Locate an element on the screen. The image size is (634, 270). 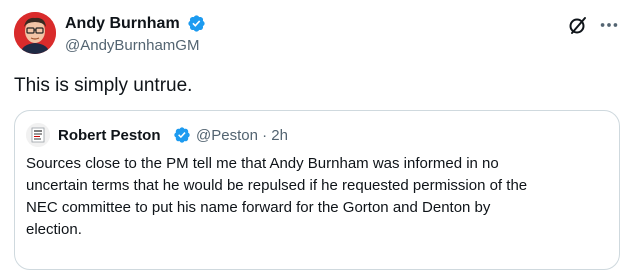
author-handle: @AndyBurnhamGM is located at coordinates (132, 45).